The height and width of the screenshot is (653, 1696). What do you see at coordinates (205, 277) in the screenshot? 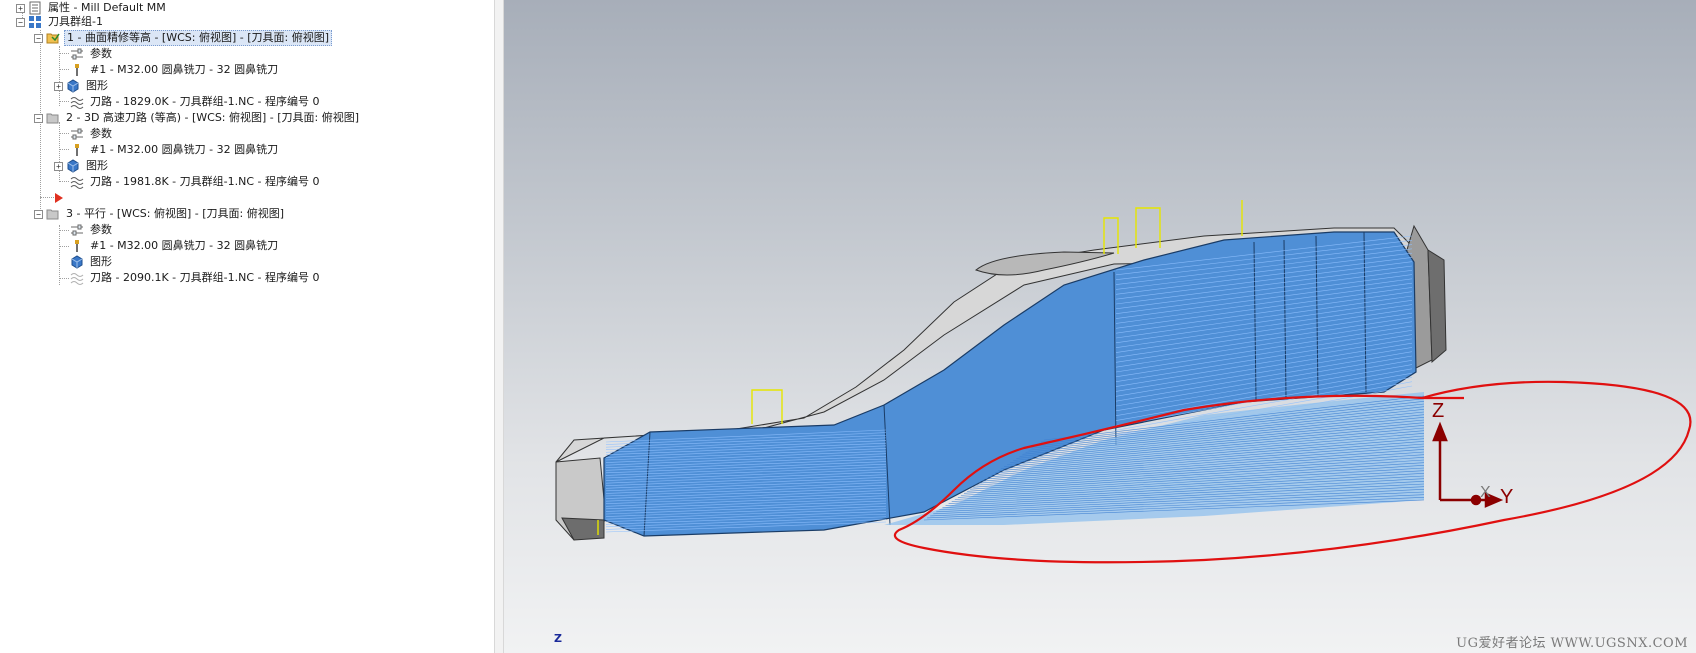
I see `toolpath-label: 刀路 - 2090.1K - 刀具群组-1.NC - 程序编号 0` at bounding box center [205, 277].